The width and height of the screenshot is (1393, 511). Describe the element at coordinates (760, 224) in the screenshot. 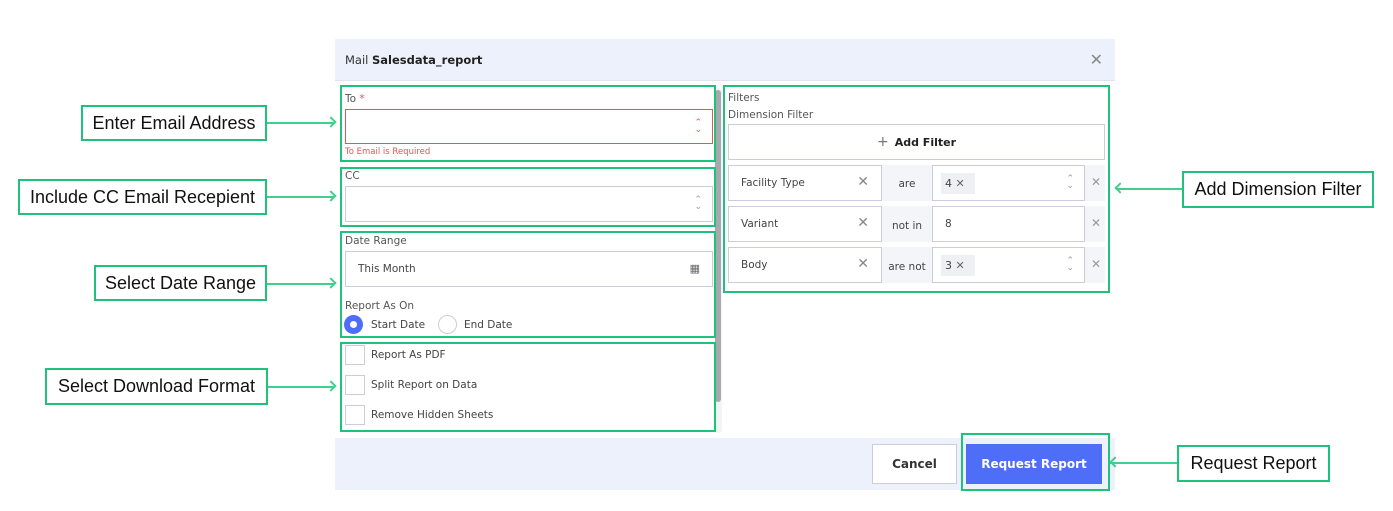

I see `filter-dimension-value: Variant` at that location.